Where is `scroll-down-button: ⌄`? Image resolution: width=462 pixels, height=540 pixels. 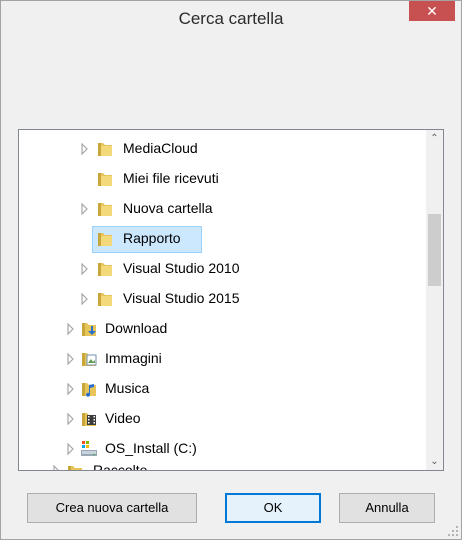 scroll-down-button: ⌄ is located at coordinates (434, 461).